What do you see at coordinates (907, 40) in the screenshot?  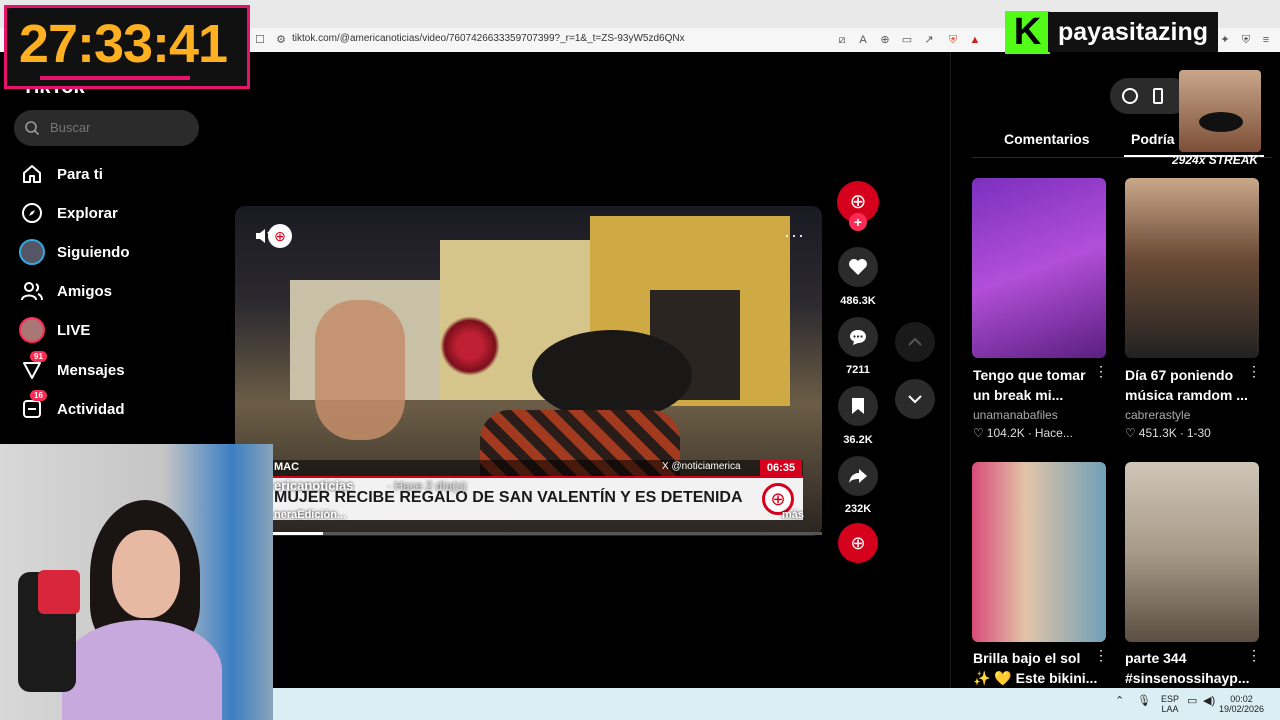 I see `pip-icon: ▭` at bounding box center [907, 40].